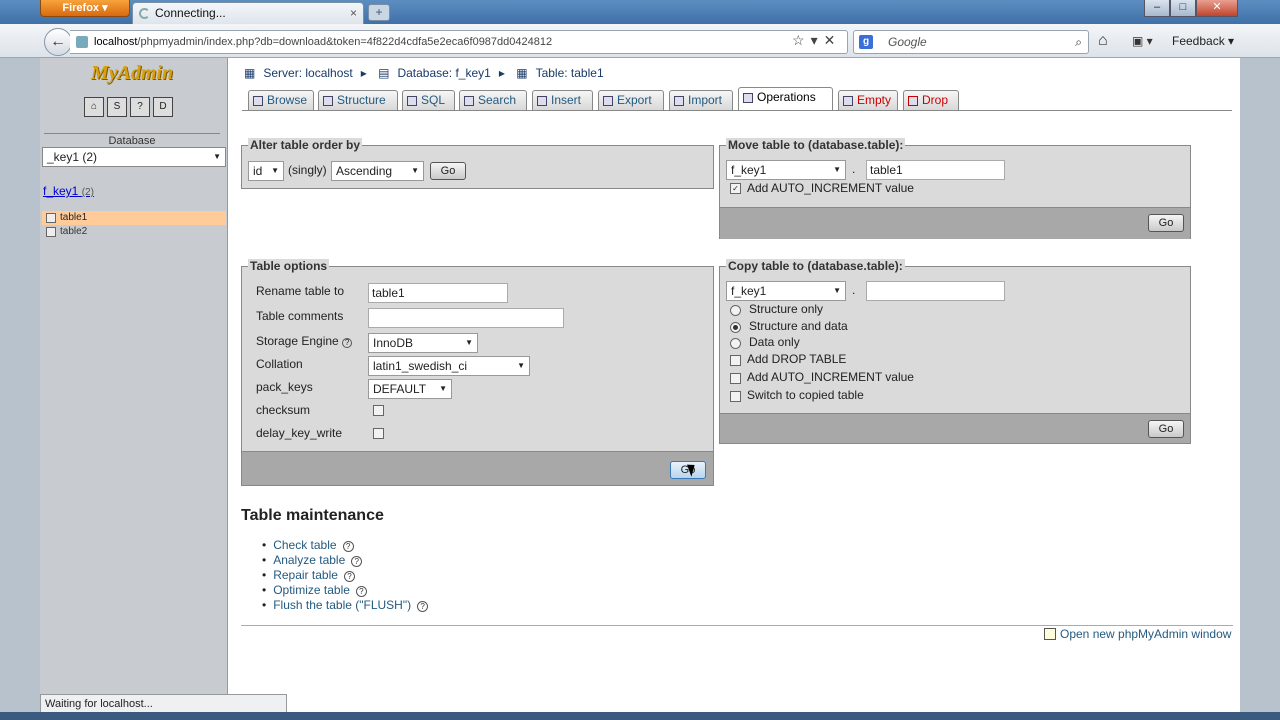  Describe the element at coordinates (866, 42) in the screenshot. I see `google-icon: g` at that location.